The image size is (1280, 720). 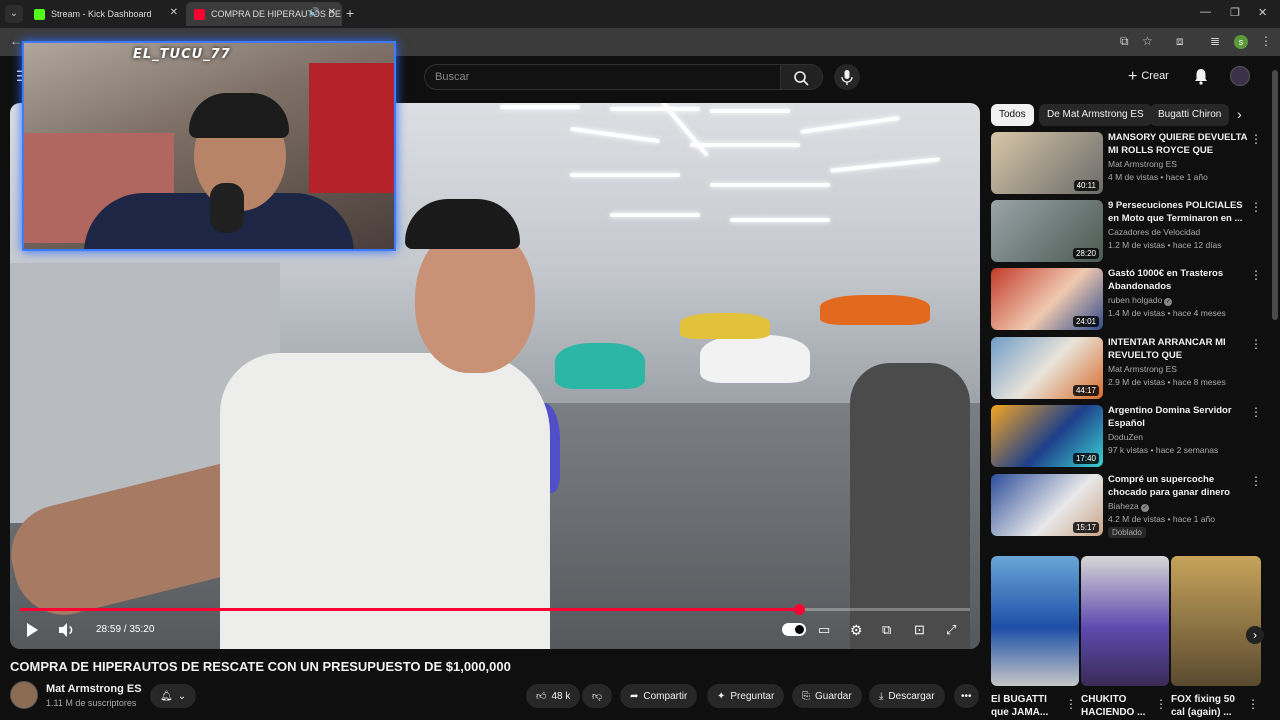 What do you see at coordinates (314, 12) in the screenshot?
I see `tab-audio-icon: 🔊` at bounding box center [314, 12].